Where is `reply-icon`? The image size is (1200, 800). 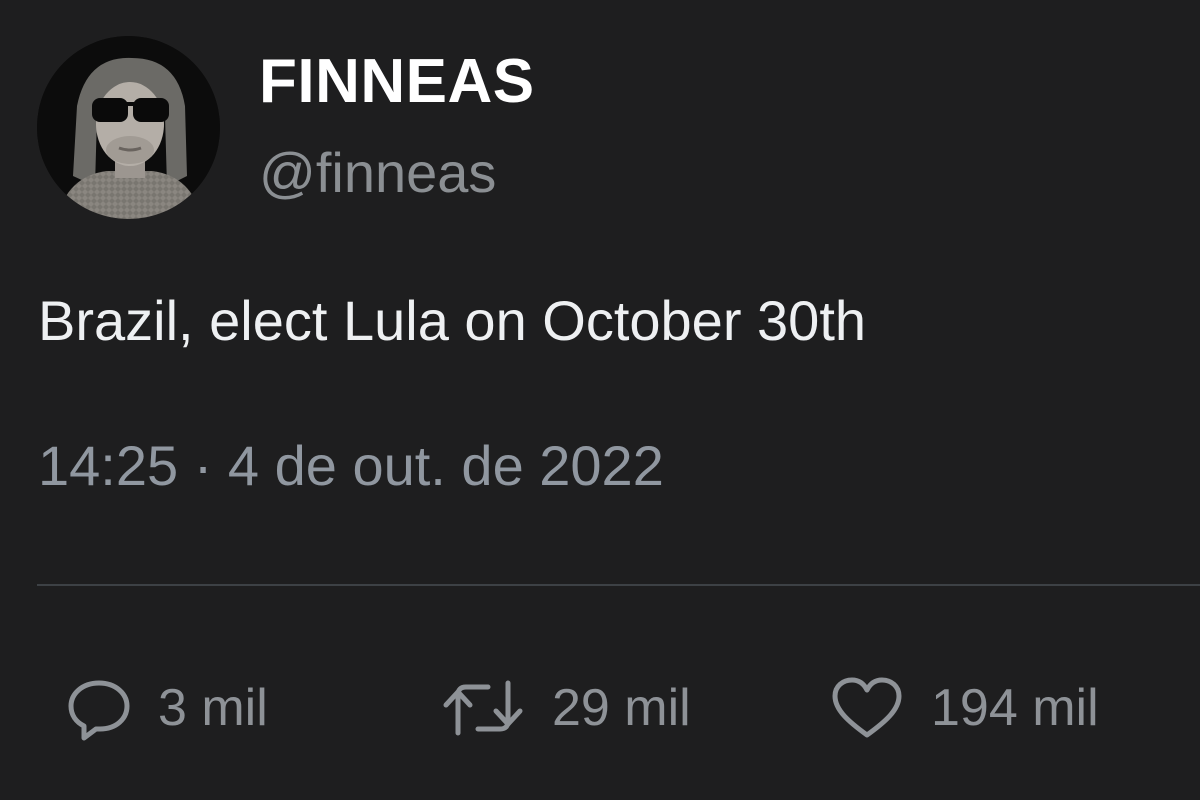 reply-icon is located at coordinates (99, 708).